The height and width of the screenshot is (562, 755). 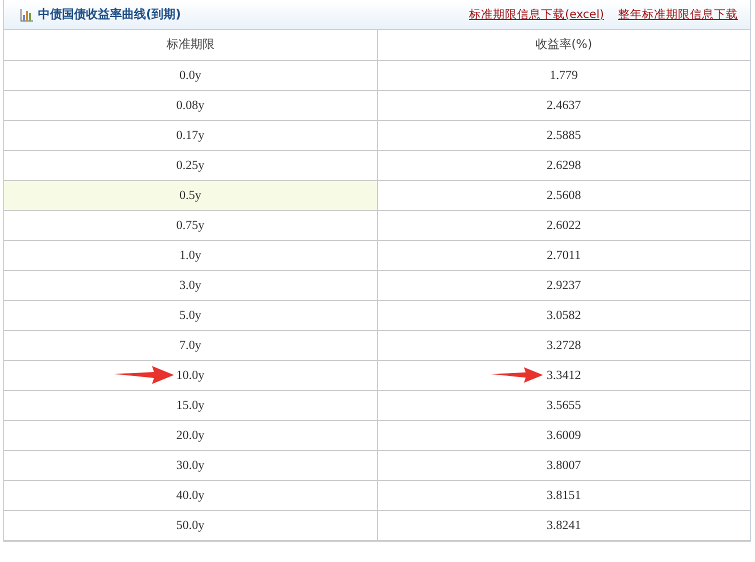 I want to click on yield-text: 2.7011, so click(x=563, y=255).